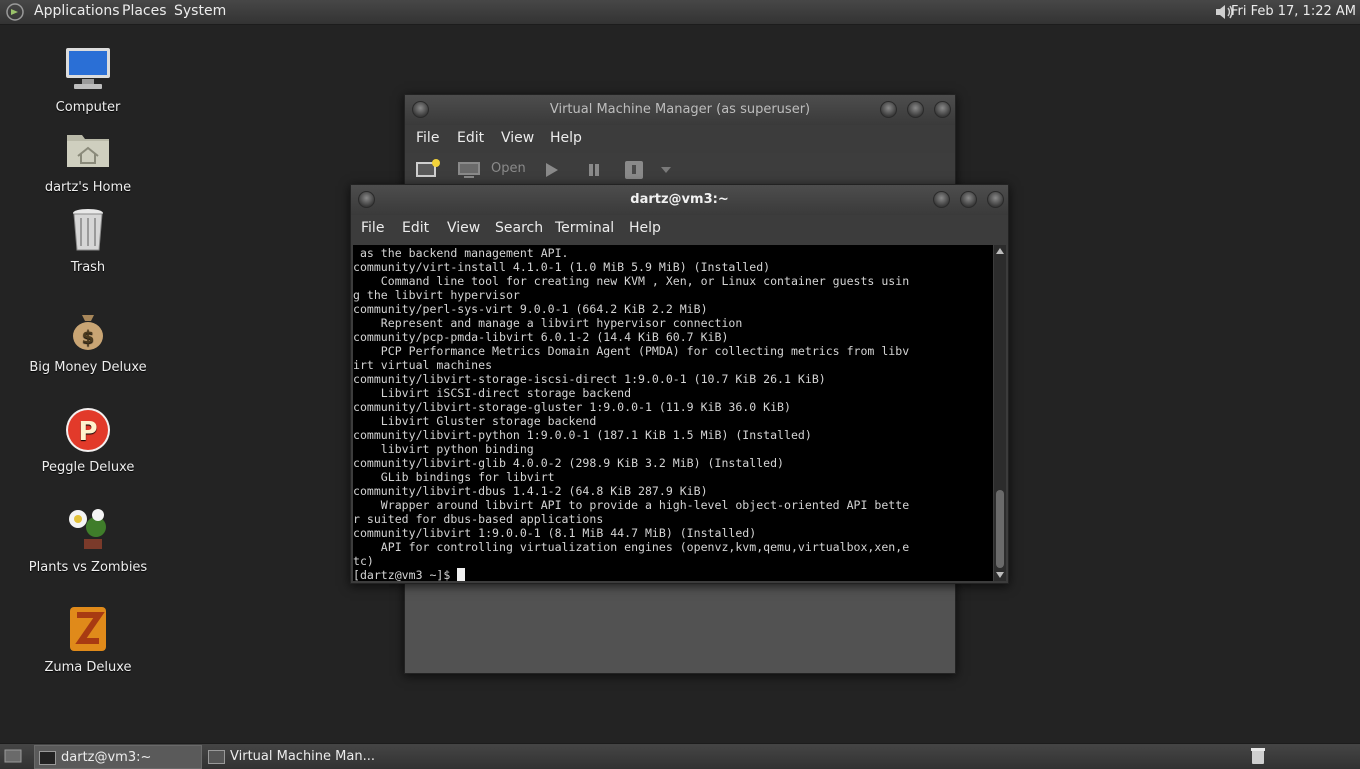 The height and width of the screenshot is (769, 1360). Describe the element at coordinates (1000, 251) in the screenshot. I see `scroll-up-icon` at that location.